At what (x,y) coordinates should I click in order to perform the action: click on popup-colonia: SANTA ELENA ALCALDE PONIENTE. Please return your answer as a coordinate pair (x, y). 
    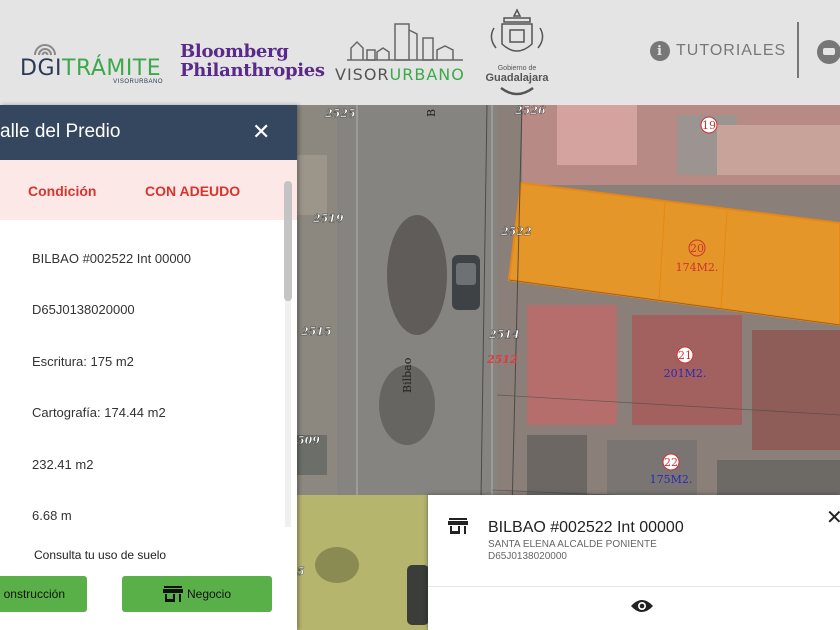
    Looking at the image, I should click on (572, 544).